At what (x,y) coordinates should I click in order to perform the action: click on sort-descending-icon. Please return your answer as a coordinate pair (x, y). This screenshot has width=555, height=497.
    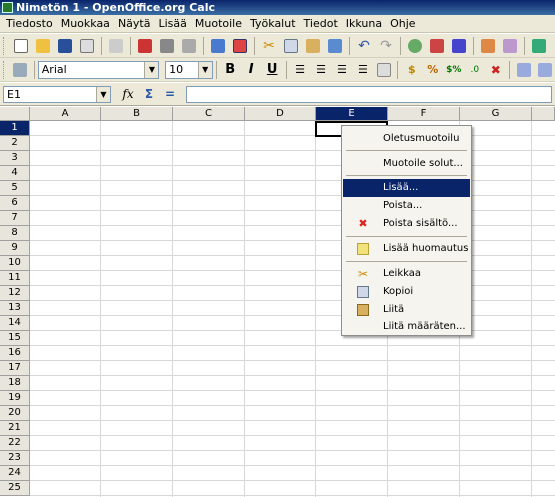
    Looking at the image, I should click on (459, 46).